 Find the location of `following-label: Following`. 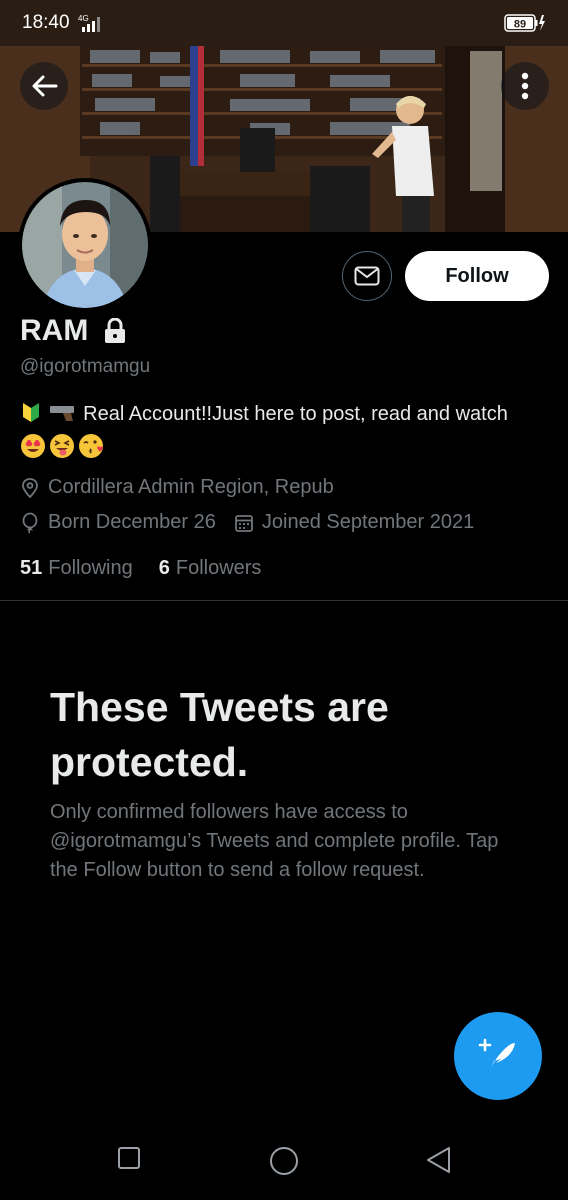

following-label: Following is located at coordinates (90, 568).